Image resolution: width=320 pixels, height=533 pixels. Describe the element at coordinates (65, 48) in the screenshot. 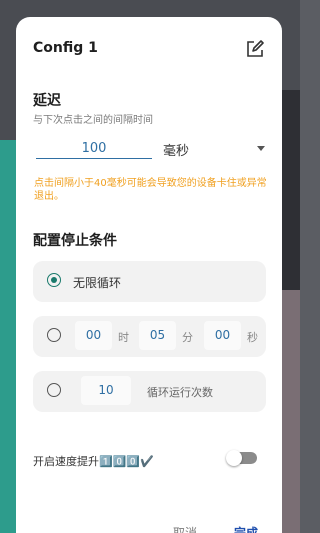

I see `dialog-title: Config 1` at that location.